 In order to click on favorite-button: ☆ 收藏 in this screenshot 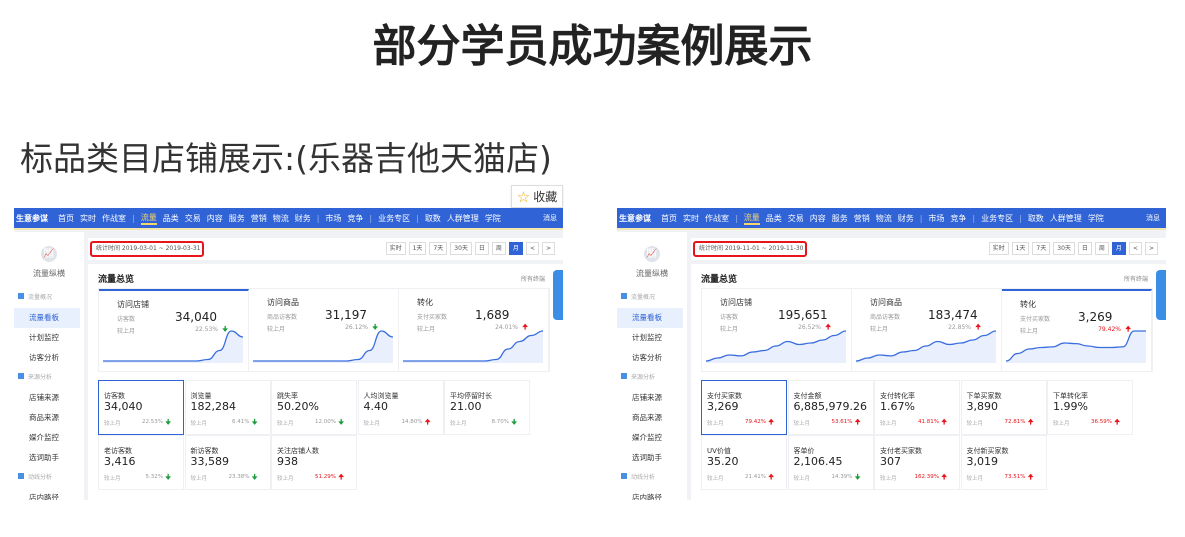, I will do `click(537, 196)`.